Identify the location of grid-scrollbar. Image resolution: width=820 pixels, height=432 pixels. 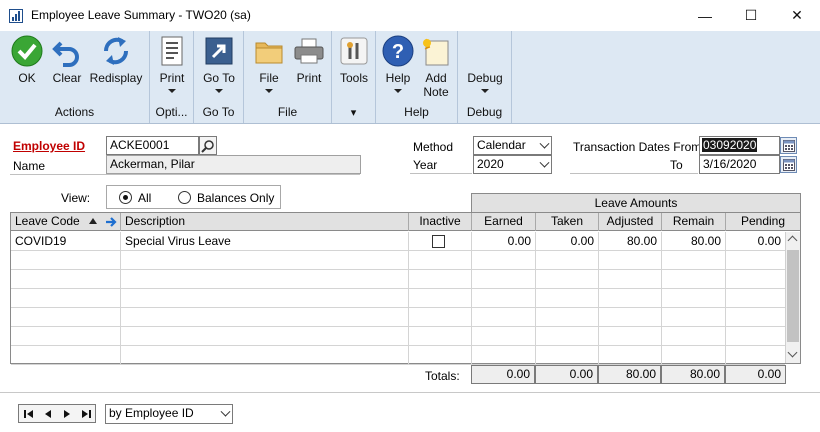
(792, 297).